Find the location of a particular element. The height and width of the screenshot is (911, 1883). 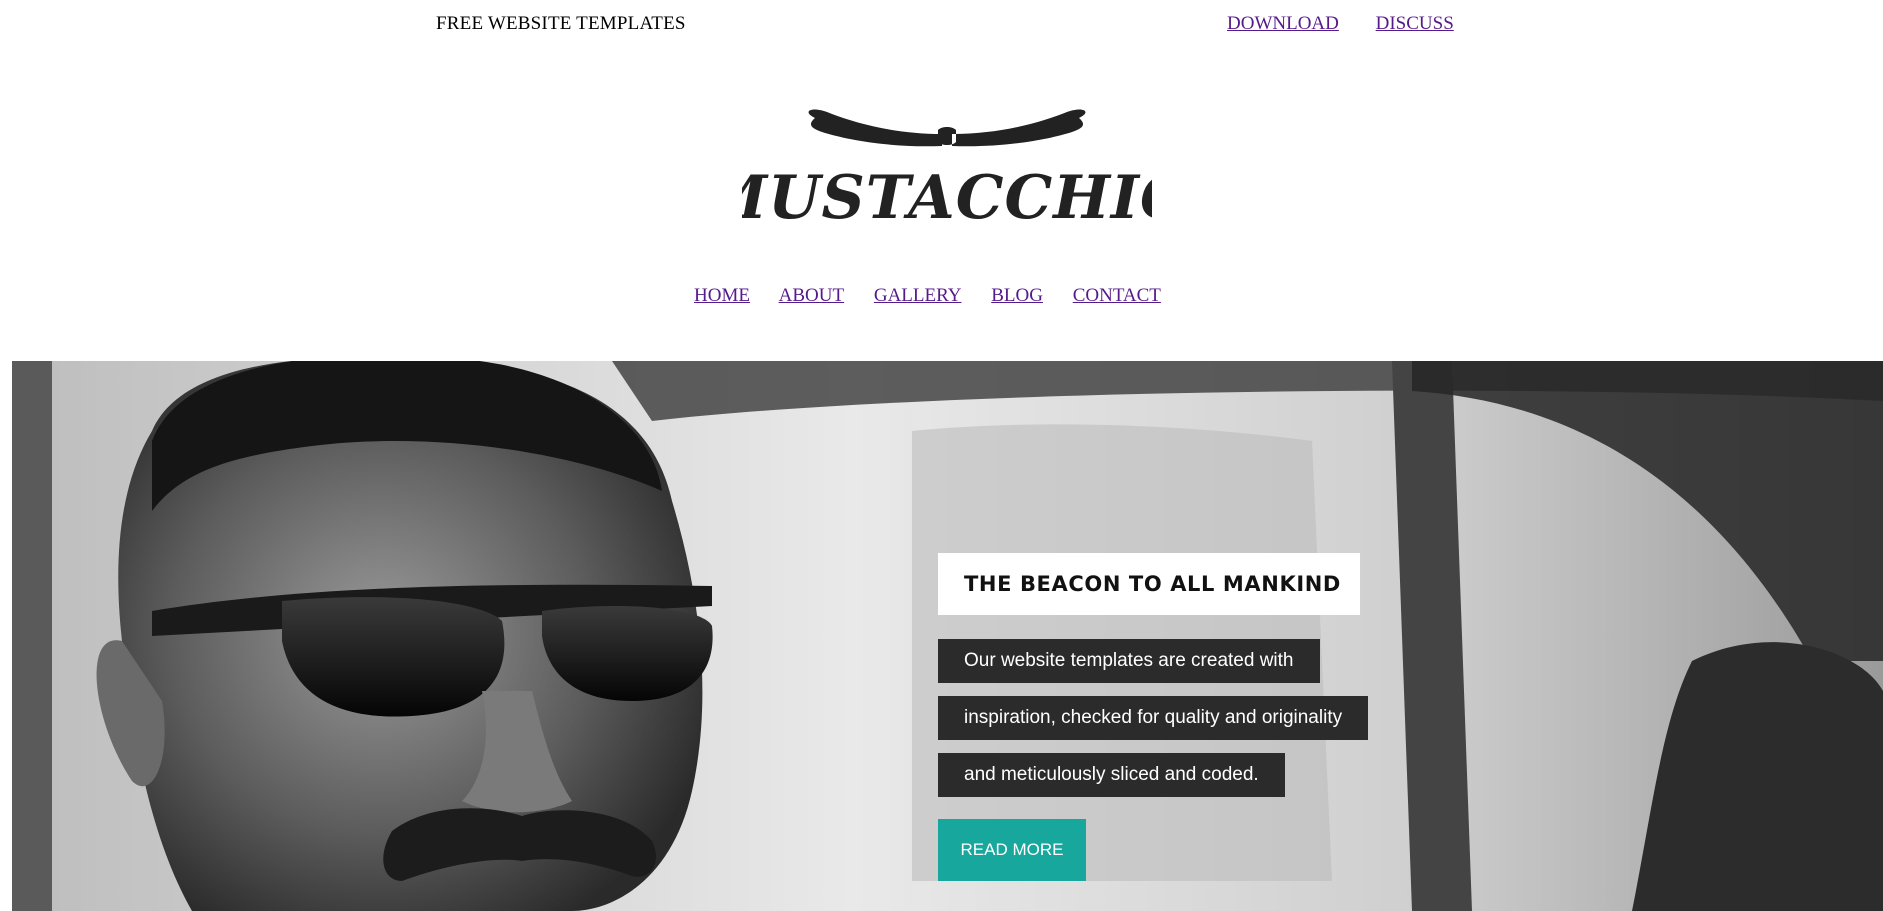

hero-heading: THE BEACON TO ALL MANKIND is located at coordinates (1152, 584).